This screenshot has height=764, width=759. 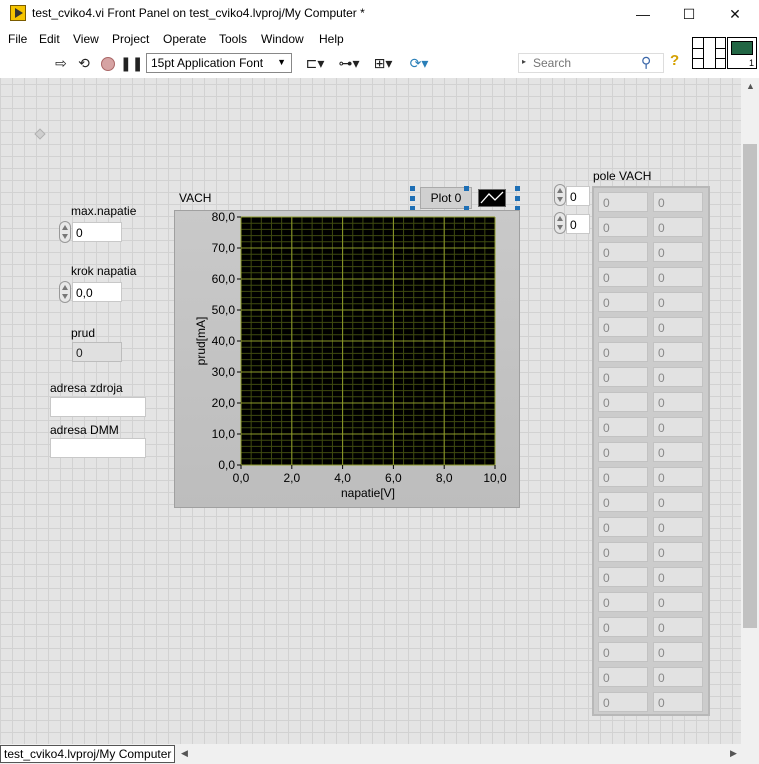 I want to click on reorder-icon: ⟳▾, so click(x=419, y=63).